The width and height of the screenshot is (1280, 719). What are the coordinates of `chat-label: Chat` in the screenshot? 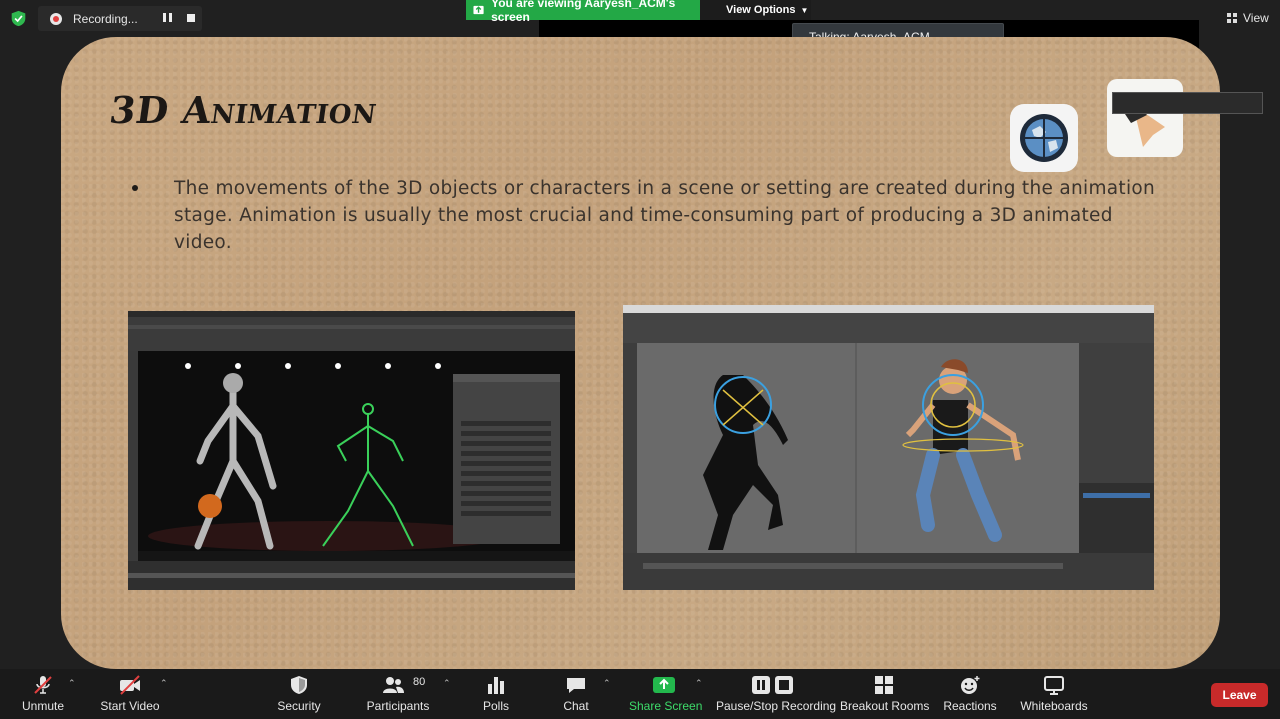 It's located at (576, 706).